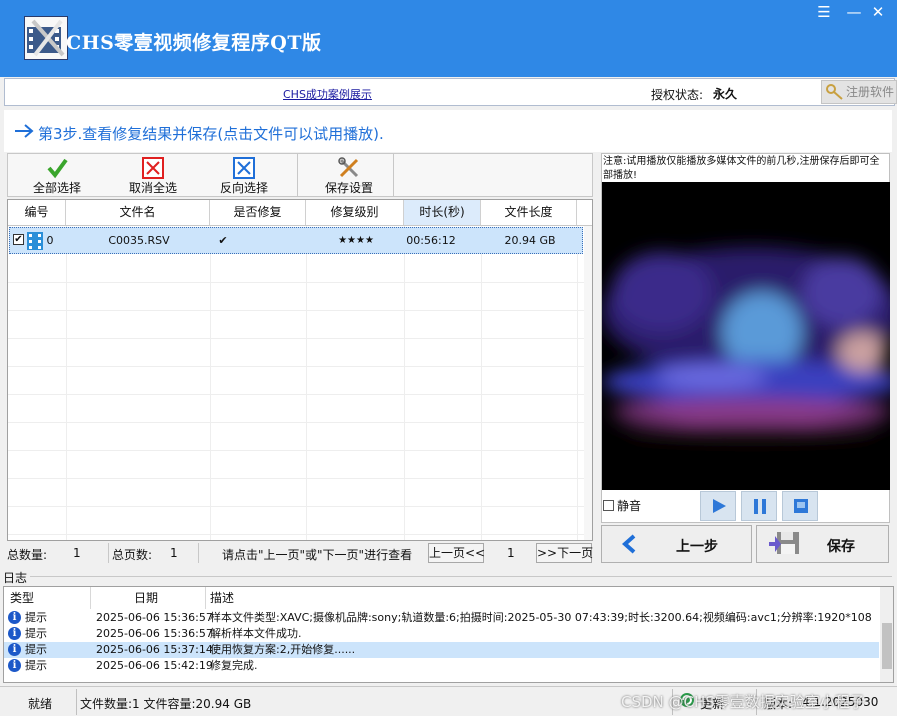 Image resolution: width=897 pixels, height=716 pixels. Describe the element at coordinates (24, 132) in the screenshot. I see `arrow-right-icon` at that location.